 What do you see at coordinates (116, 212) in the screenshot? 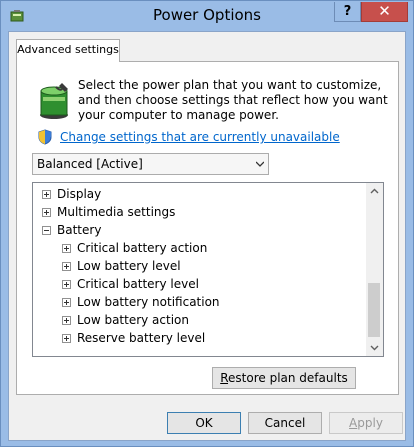
I see `tree-item-label: Multimedia settings` at bounding box center [116, 212].